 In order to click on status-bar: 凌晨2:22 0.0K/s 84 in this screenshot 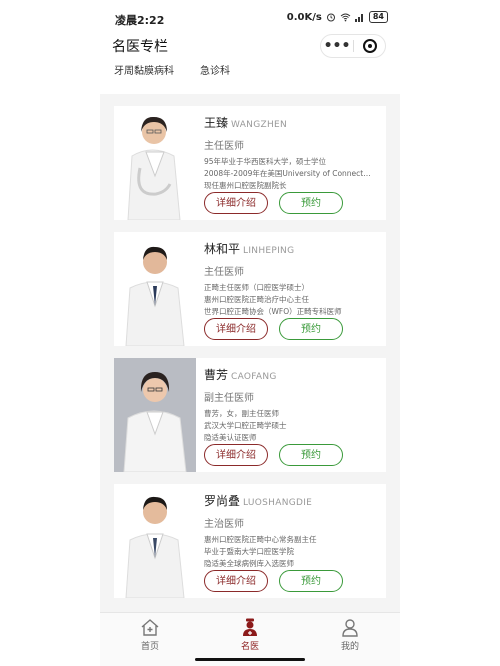, I will do `click(250, 17)`.